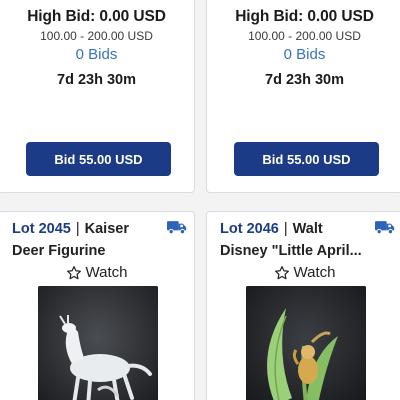  I want to click on lot-title-continued: Deer Figurine, so click(99, 251).